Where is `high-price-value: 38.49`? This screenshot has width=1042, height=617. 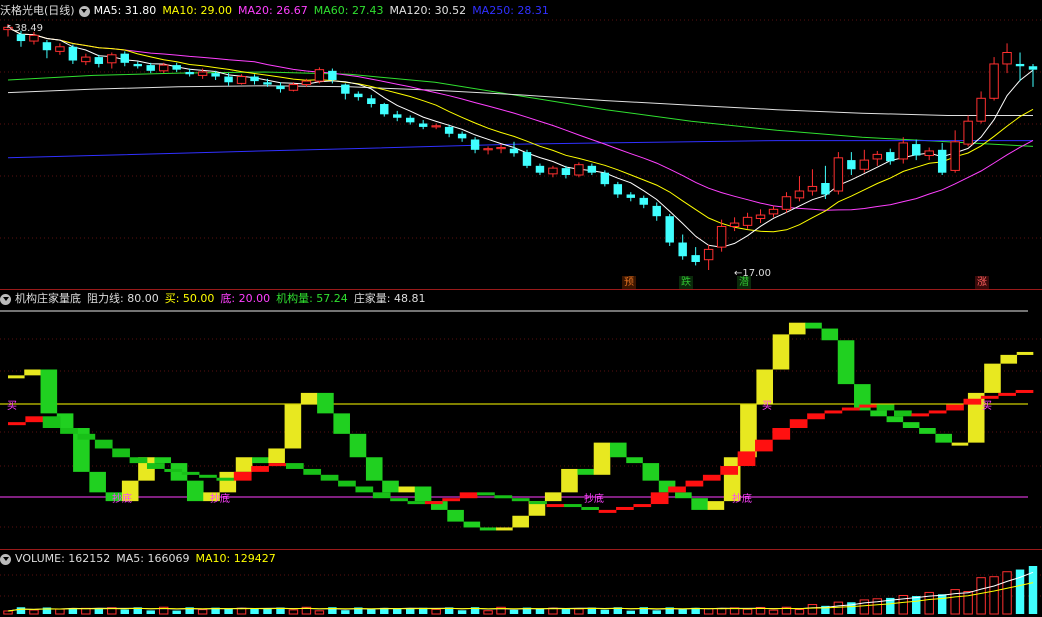
high-price-value: 38.49 is located at coordinates (29, 28).